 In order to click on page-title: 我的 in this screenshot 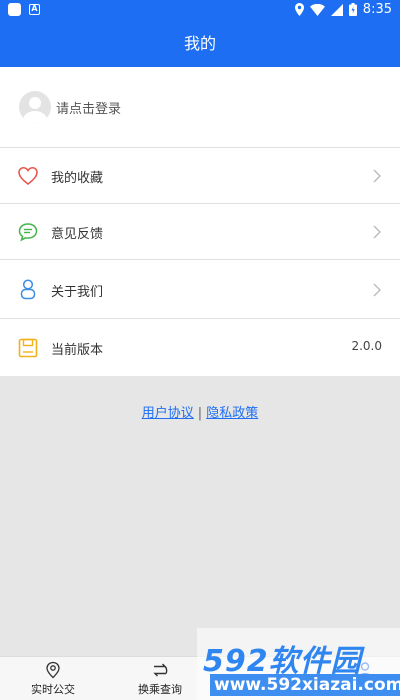, I will do `click(200, 43)`.